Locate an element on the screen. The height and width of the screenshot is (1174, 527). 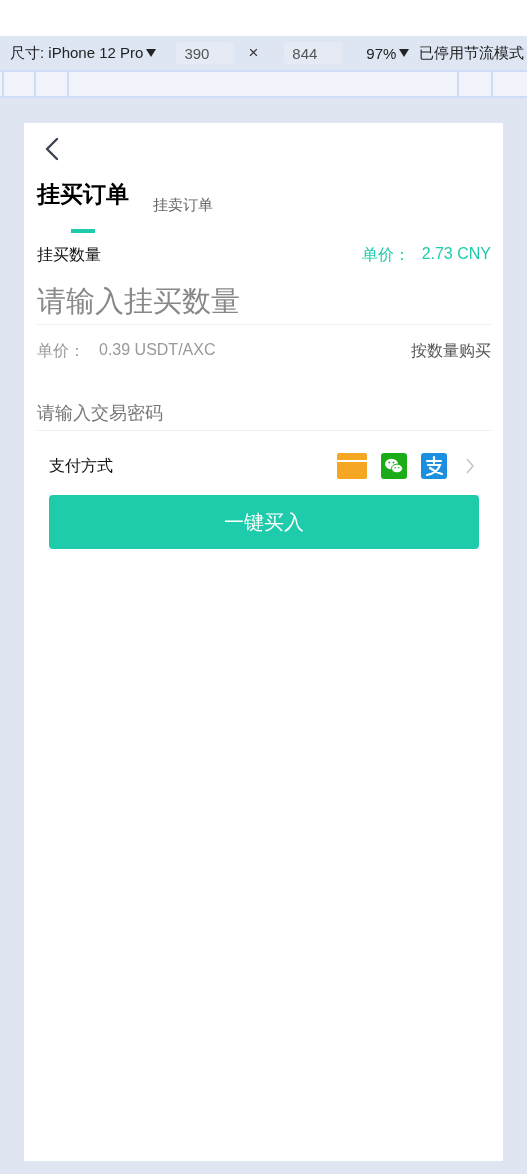
wallet-app-icon is located at coordinates (434, 466).